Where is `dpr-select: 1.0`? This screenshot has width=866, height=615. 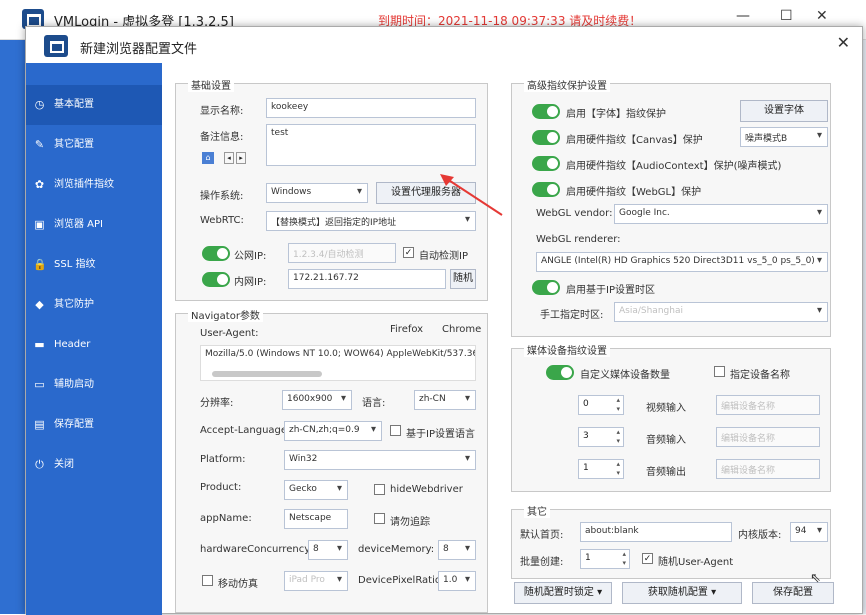
dpr-select: 1.0 is located at coordinates (457, 581).